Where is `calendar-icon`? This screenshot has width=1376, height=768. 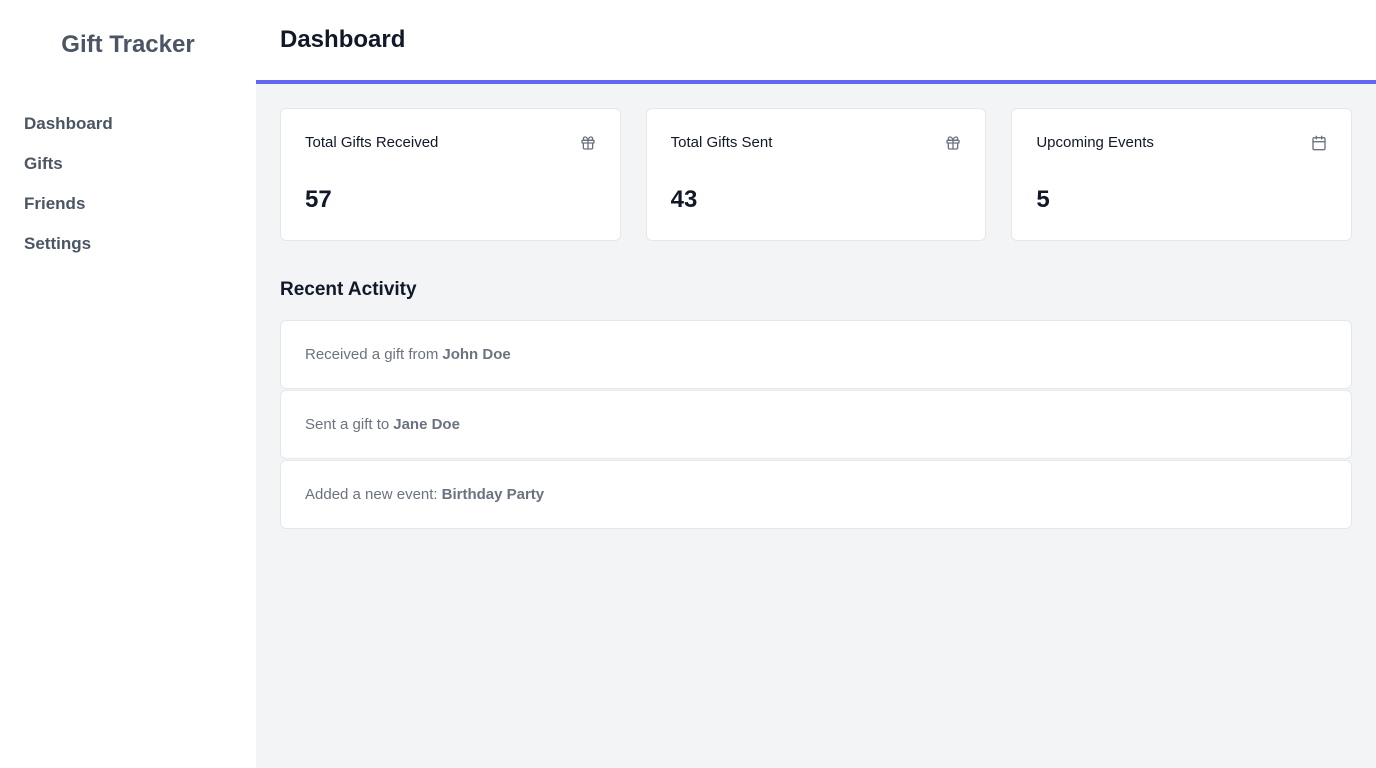 calendar-icon is located at coordinates (1319, 143).